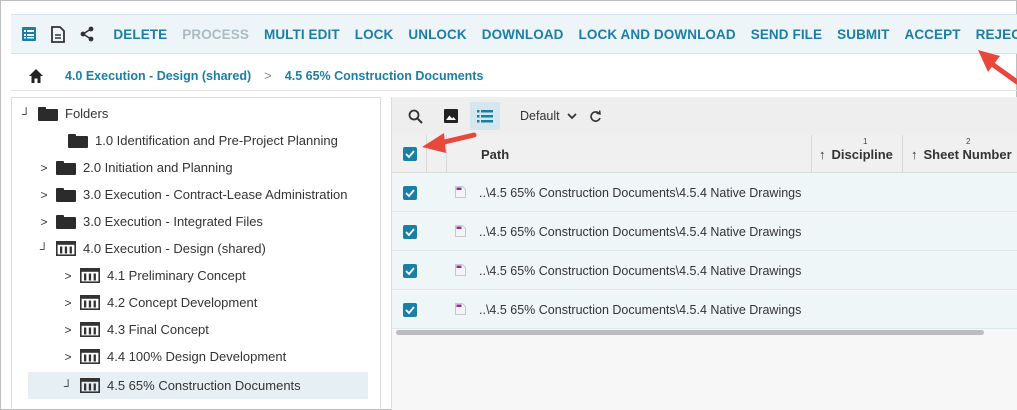 This screenshot has height=410, width=1017. What do you see at coordinates (173, 221) in the screenshot?
I see `tree-item-label: 3.0 Execution - Integrated Files` at bounding box center [173, 221].